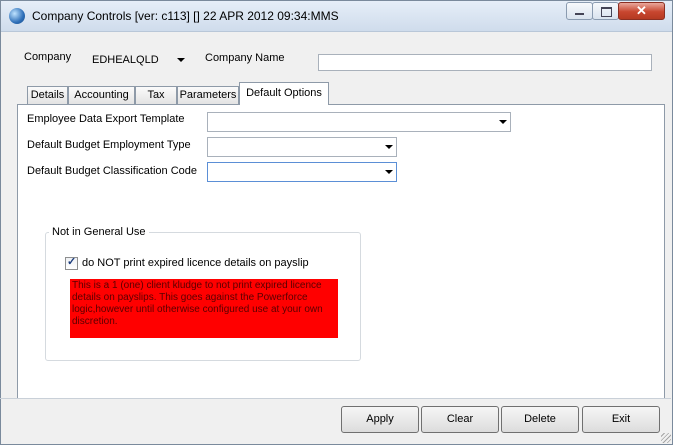 This screenshot has height=445, width=673. I want to click on tab-default-options: Default Options, so click(284, 93).